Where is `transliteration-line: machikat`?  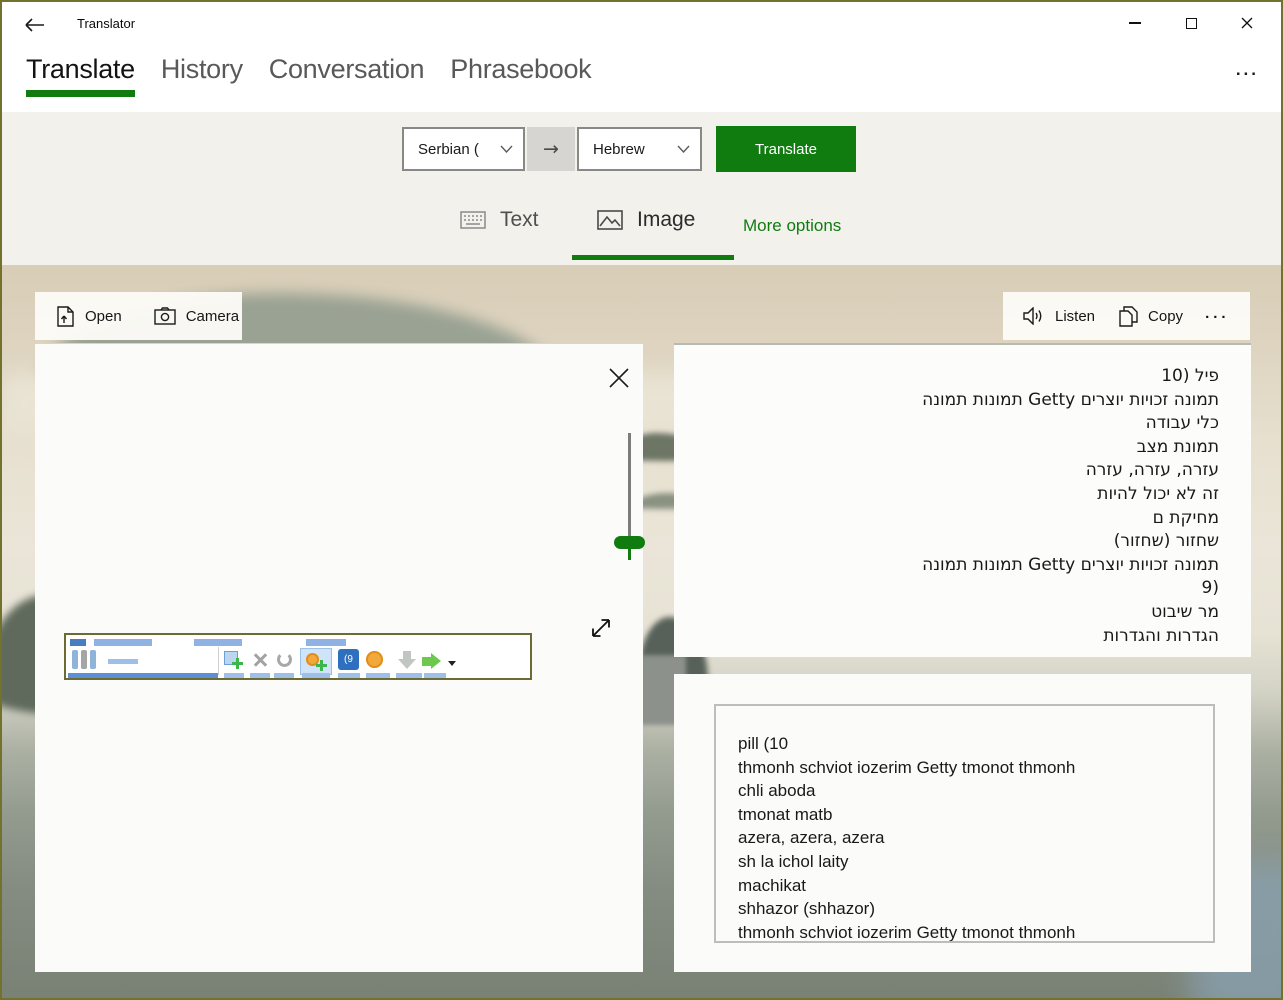 transliteration-line: machikat is located at coordinates (772, 885).